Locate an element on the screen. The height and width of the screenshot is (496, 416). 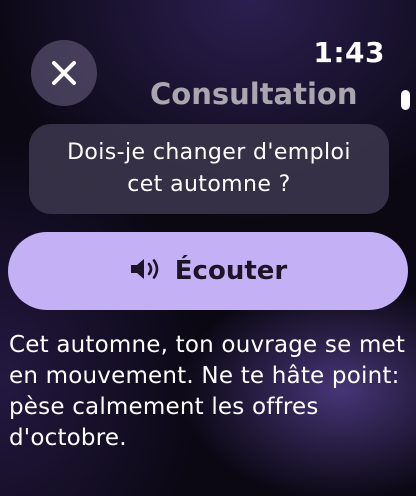
page-title-container: Consultation Fe is located at coordinates (258, 94).